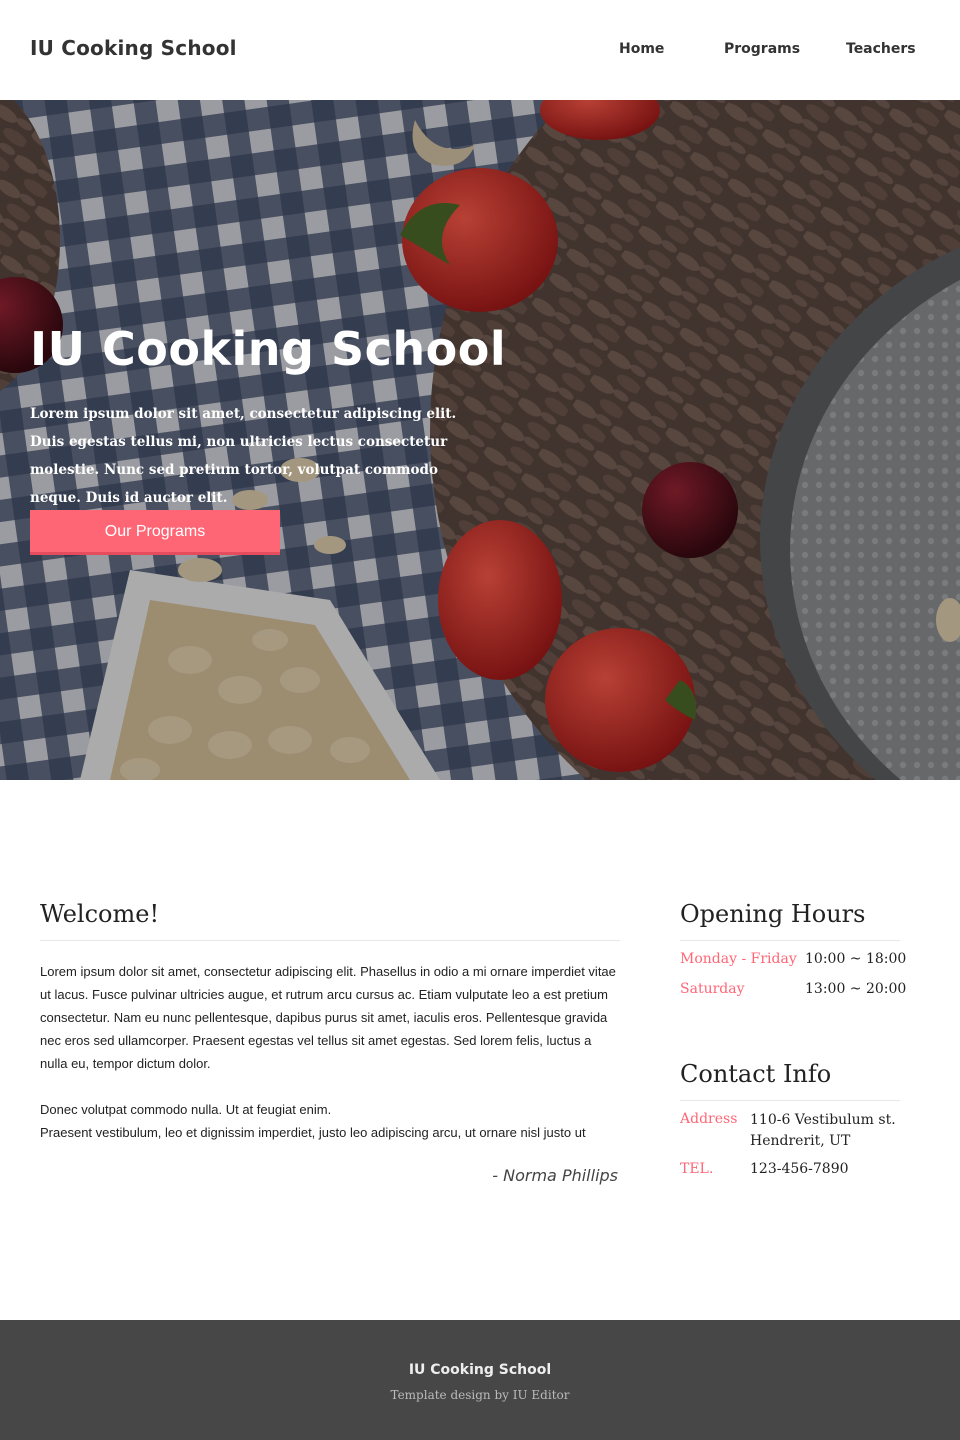 The image size is (960, 1440). What do you see at coordinates (480, 1395) in the screenshot?
I see `footer-credit: Template design by IU Editor` at bounding box center [480, 1395].